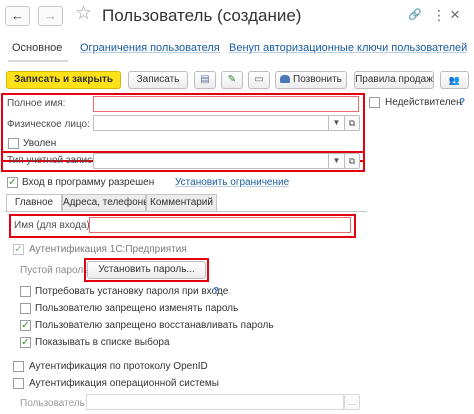  Describe the element at coordinates (25, 325) in the screenshot. I see `deny-restore-password-checkbox: ✓` at that location.